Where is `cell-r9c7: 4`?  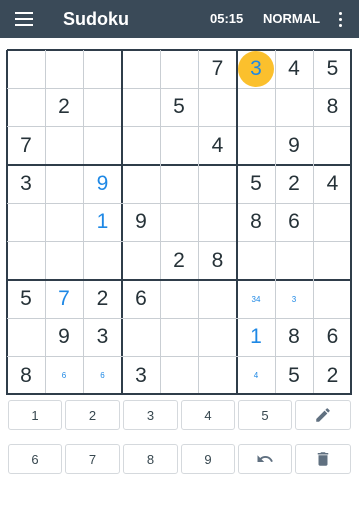
cell-r9c7: 4 is located at coordinates (256, 375).